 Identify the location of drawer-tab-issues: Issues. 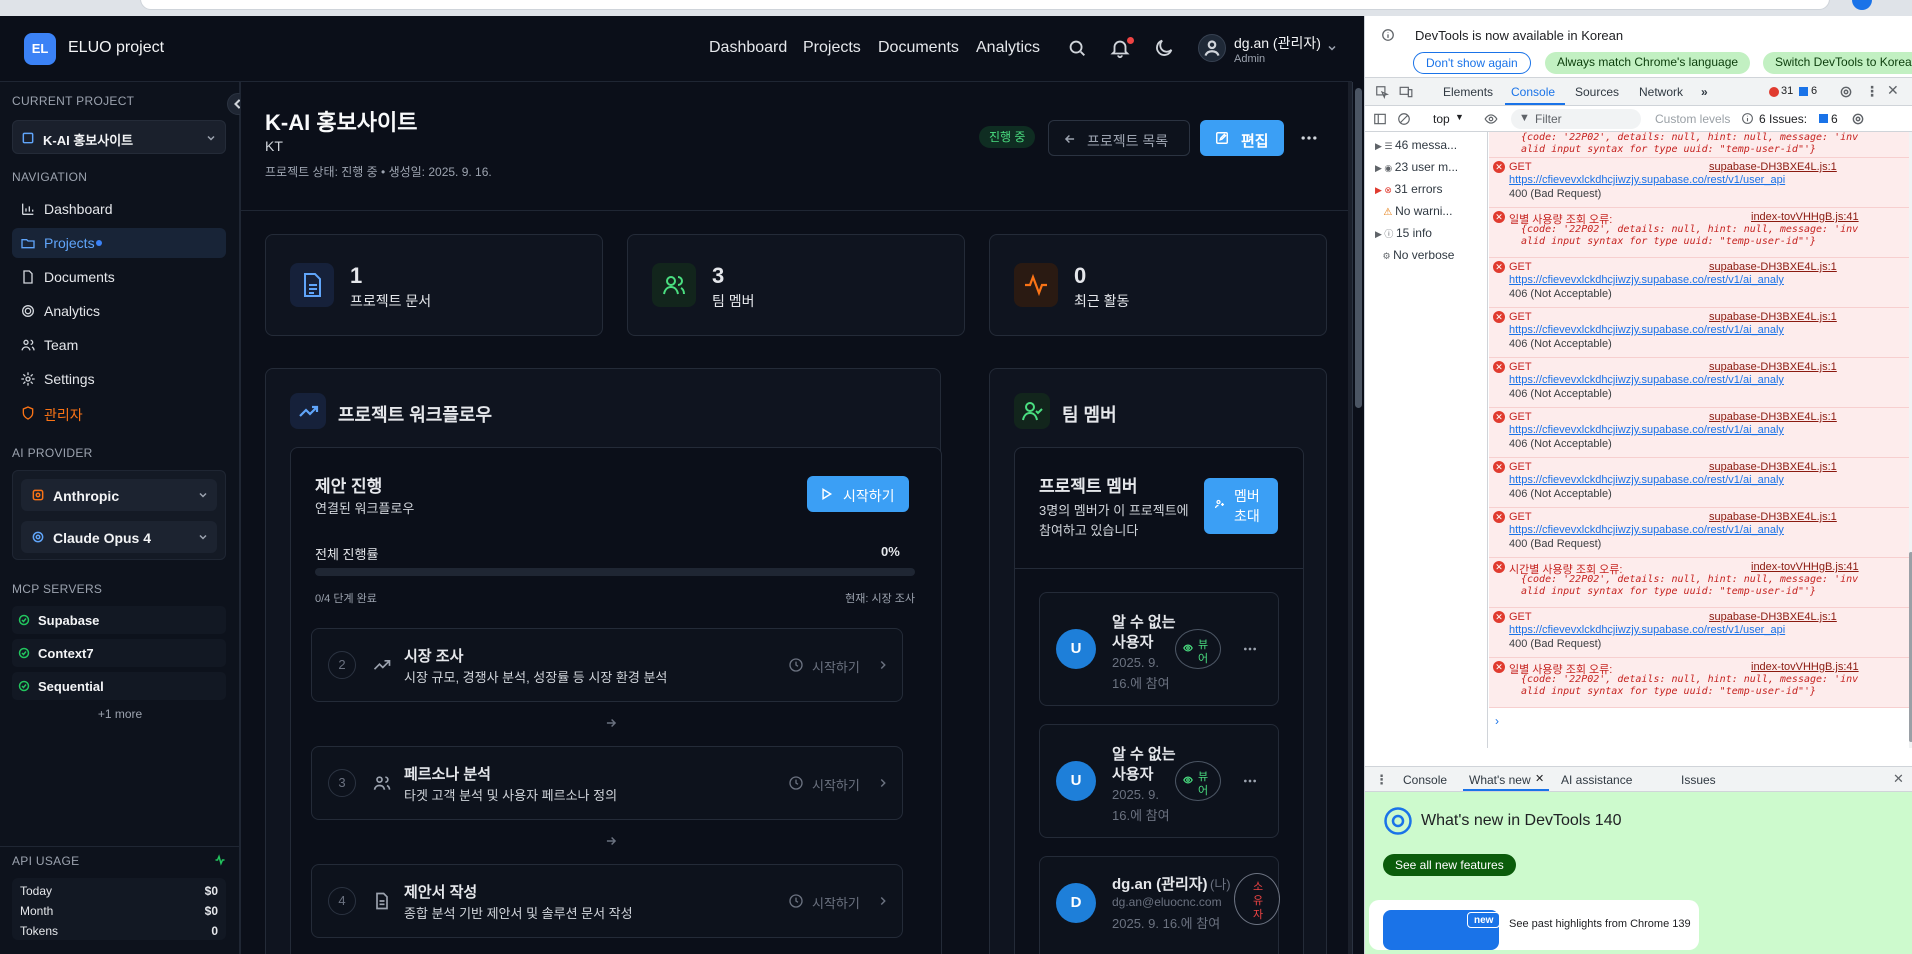
(1698, 780).